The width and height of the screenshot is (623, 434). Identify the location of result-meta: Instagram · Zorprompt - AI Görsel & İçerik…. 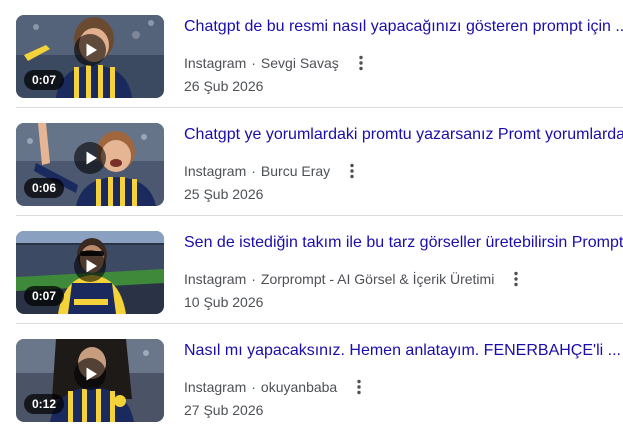
(354, 279).